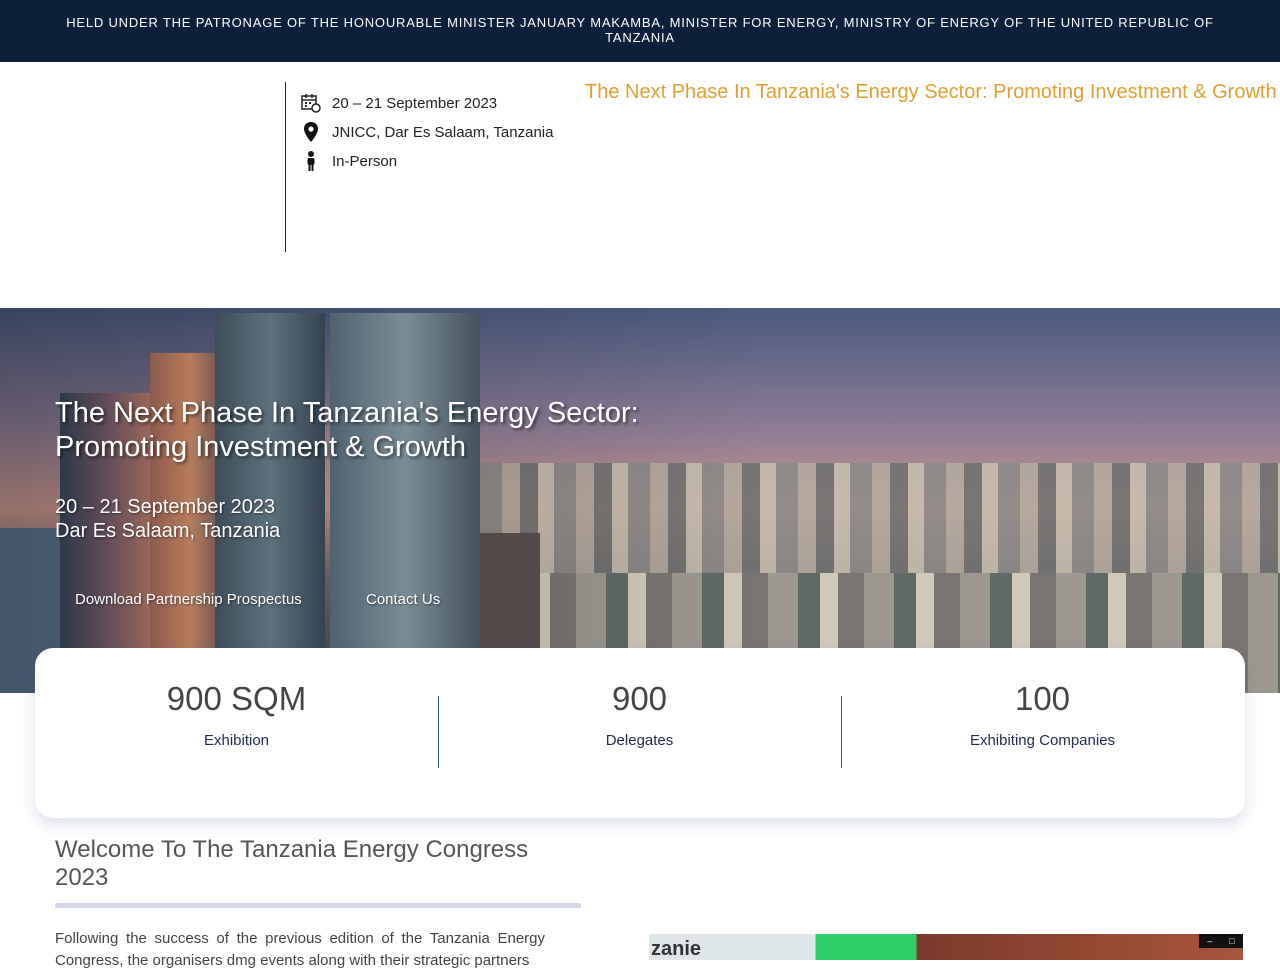 The image size is (1280, 972). I want to click on event-date: 20 – 21 September 2023, so click(415, 103).